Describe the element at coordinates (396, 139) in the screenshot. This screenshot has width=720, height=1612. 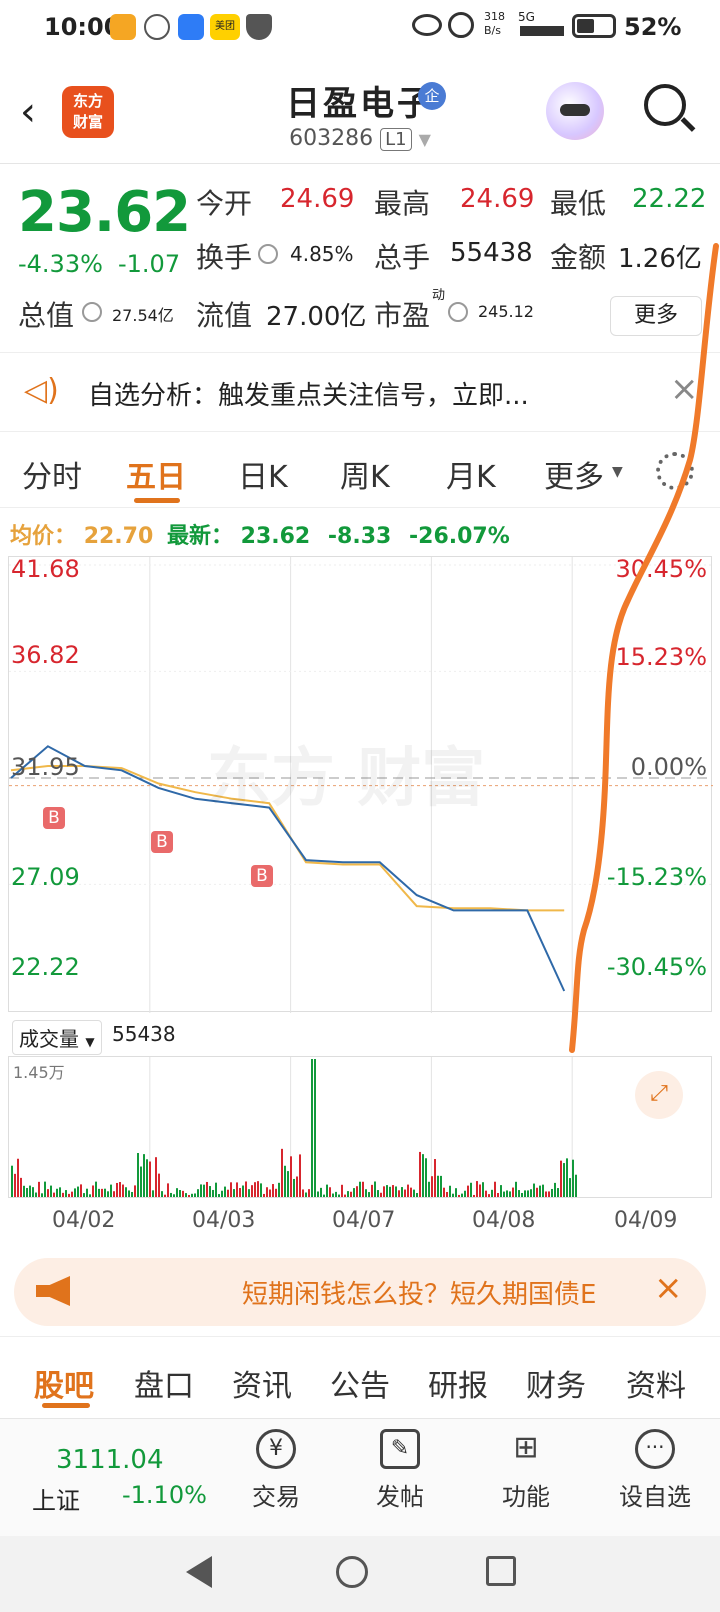
I see `level-badge: L1` at that location.